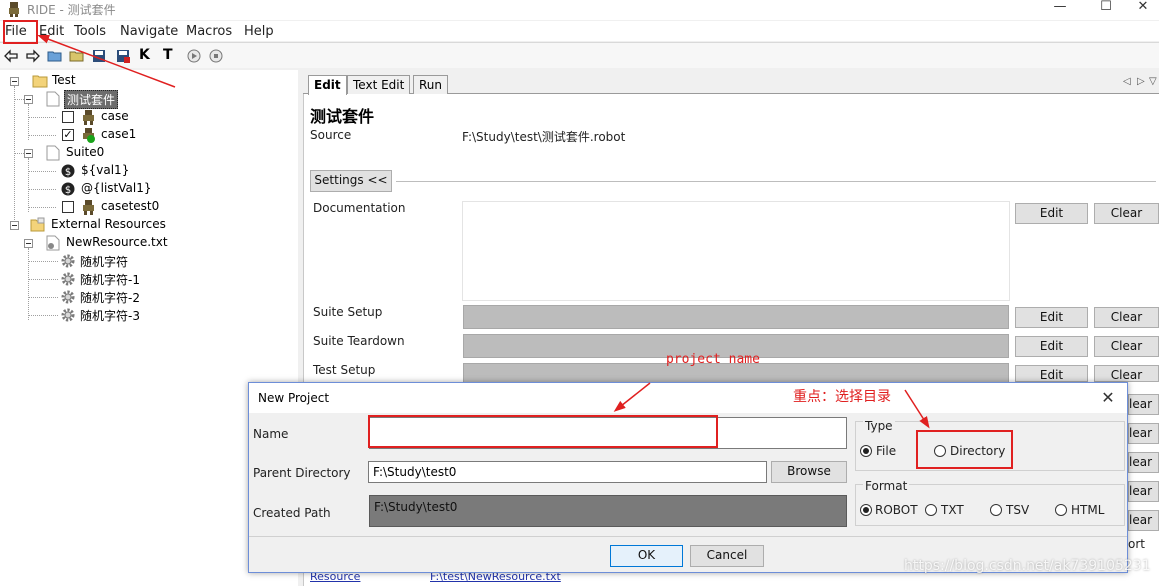  What do you see at coordinates (579, 55) in the screenshot?
I see `toolbar: K T` at bounding box center [579, 55].